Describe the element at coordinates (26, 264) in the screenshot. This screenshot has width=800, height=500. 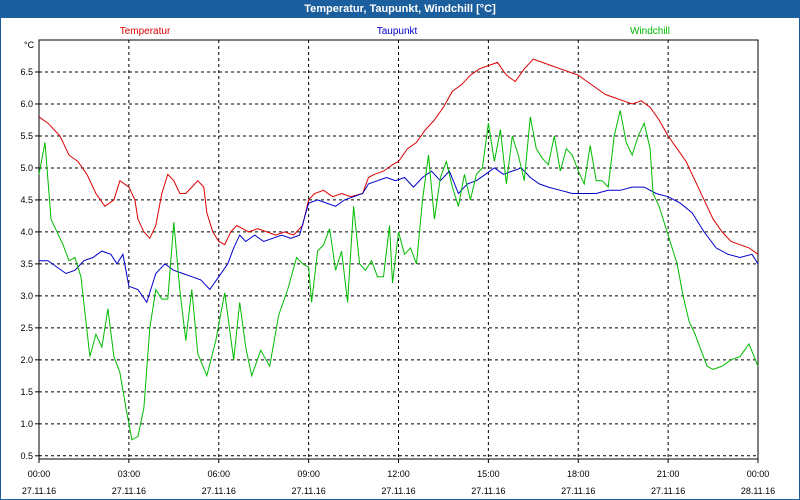
I see `y-tick-label: 3.5` at that location.